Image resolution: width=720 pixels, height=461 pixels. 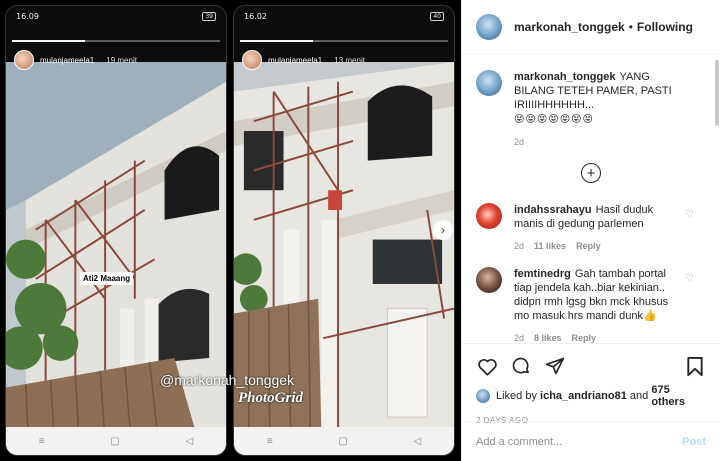 I want to click on share-paper-plane-icon, so click(x=555, y=366).